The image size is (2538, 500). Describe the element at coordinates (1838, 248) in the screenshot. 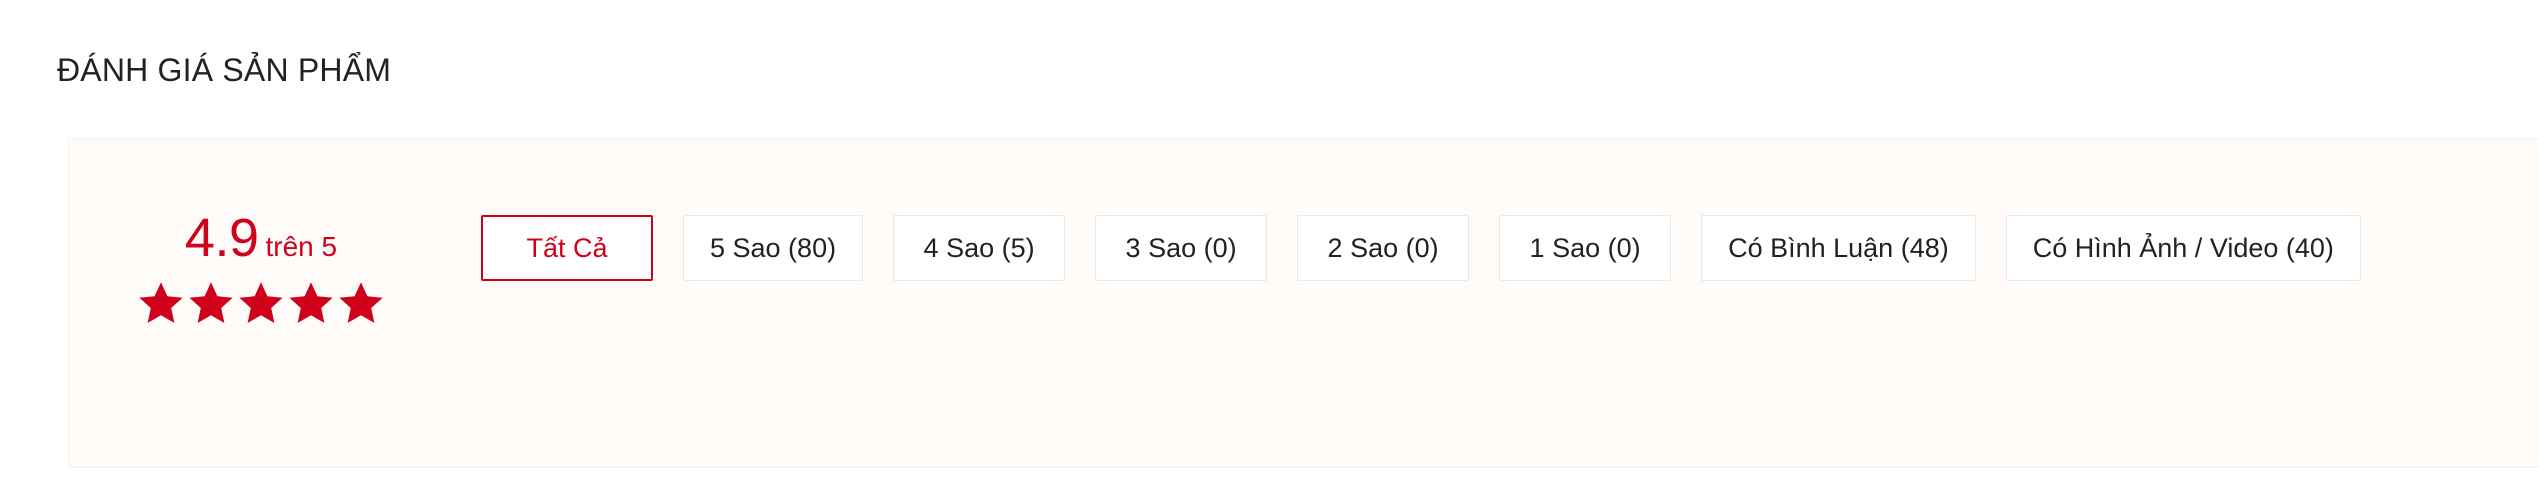

I see `review-filter-button: Có Bình Luận (48)` at that location.